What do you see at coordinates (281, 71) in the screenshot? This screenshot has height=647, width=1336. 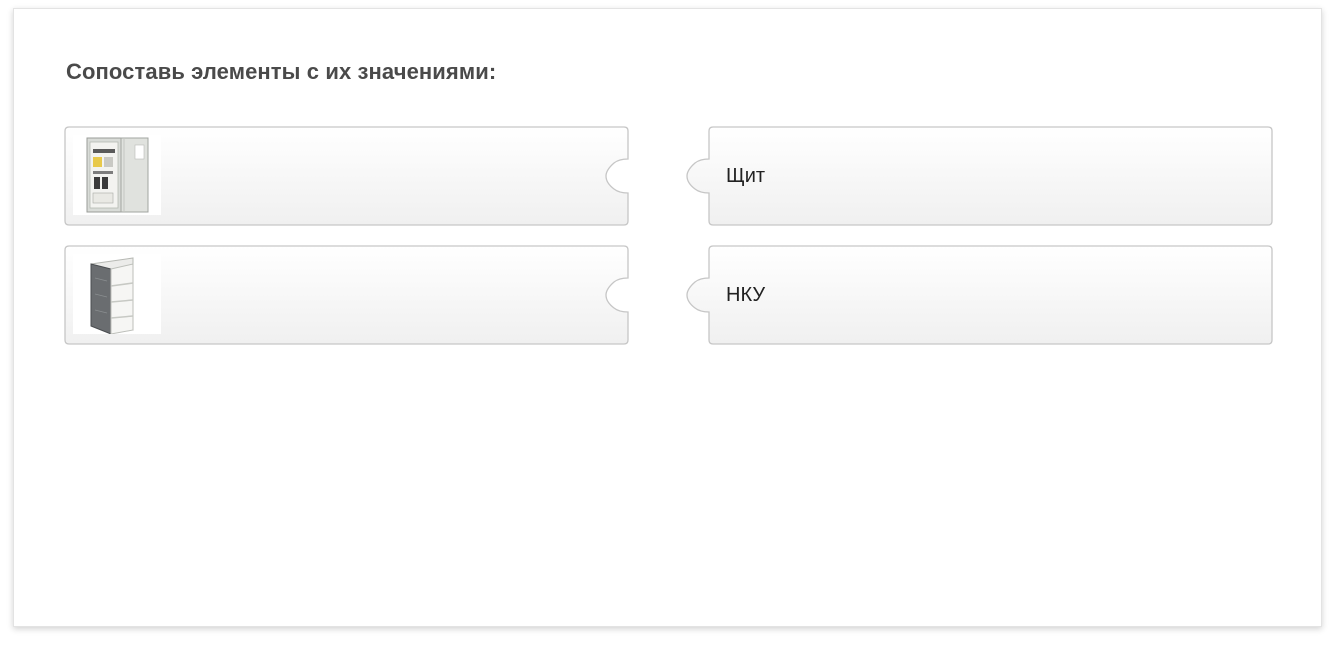 I see `question-title: Сопоставь элементы с их значениями:` at bounding box center [281, 71].